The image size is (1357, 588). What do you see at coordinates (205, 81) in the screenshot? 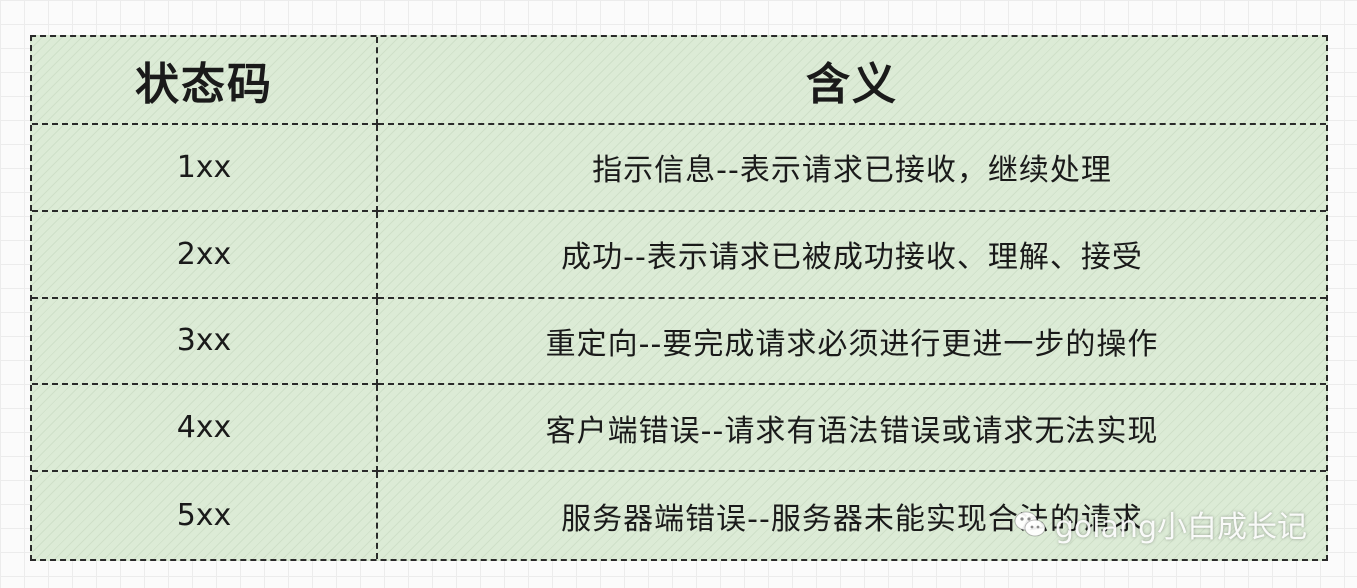
I see `header-status-code: 状态码` at bounding box center [205, 81].